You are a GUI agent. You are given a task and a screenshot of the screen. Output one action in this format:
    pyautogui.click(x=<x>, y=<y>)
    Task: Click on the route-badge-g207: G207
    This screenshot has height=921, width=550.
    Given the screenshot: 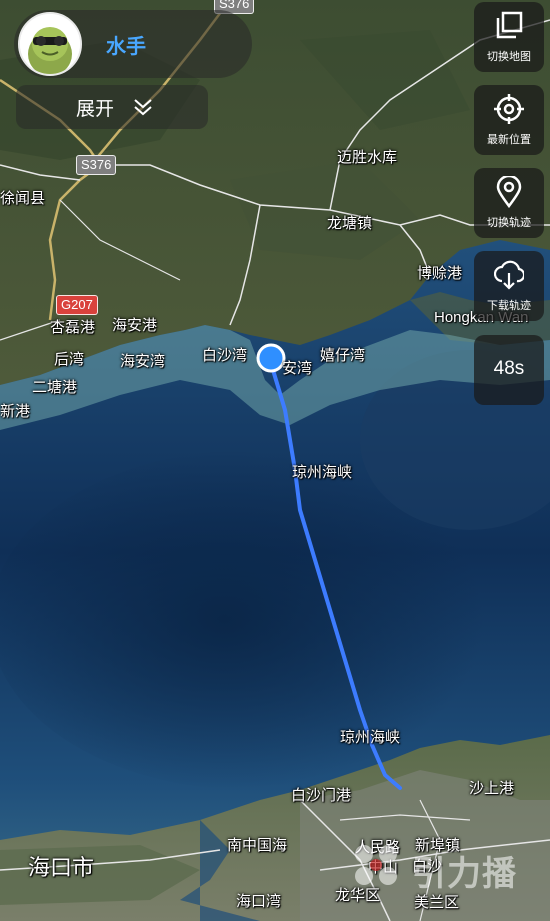 What is the action you would take?
    pyautogui.click(x=77, y=305)
    